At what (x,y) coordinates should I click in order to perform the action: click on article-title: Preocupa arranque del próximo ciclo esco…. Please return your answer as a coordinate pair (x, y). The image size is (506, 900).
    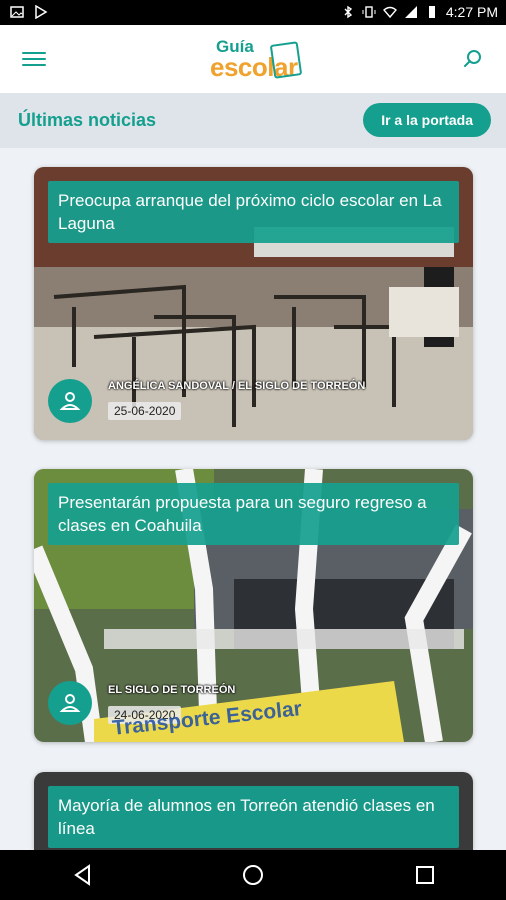
    Looking at the image, I should click on (253, 212).